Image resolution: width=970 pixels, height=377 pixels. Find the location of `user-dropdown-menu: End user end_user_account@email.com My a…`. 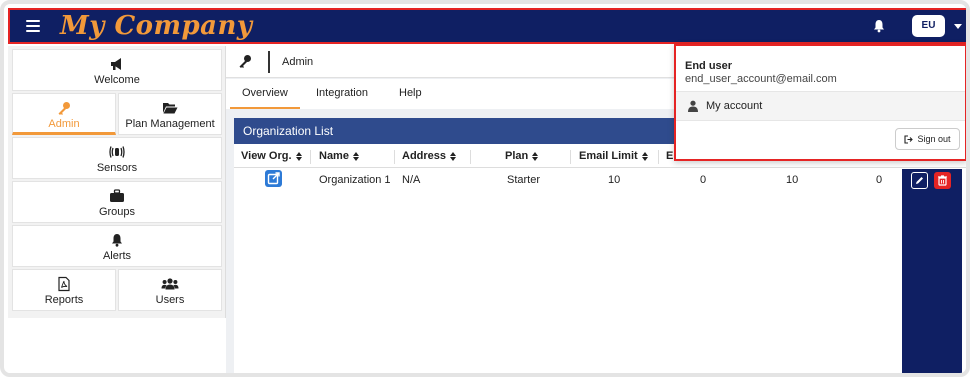

user-dropdown-menu: End user end_user_account@email.com My a… is located at coordinates (820, 102).